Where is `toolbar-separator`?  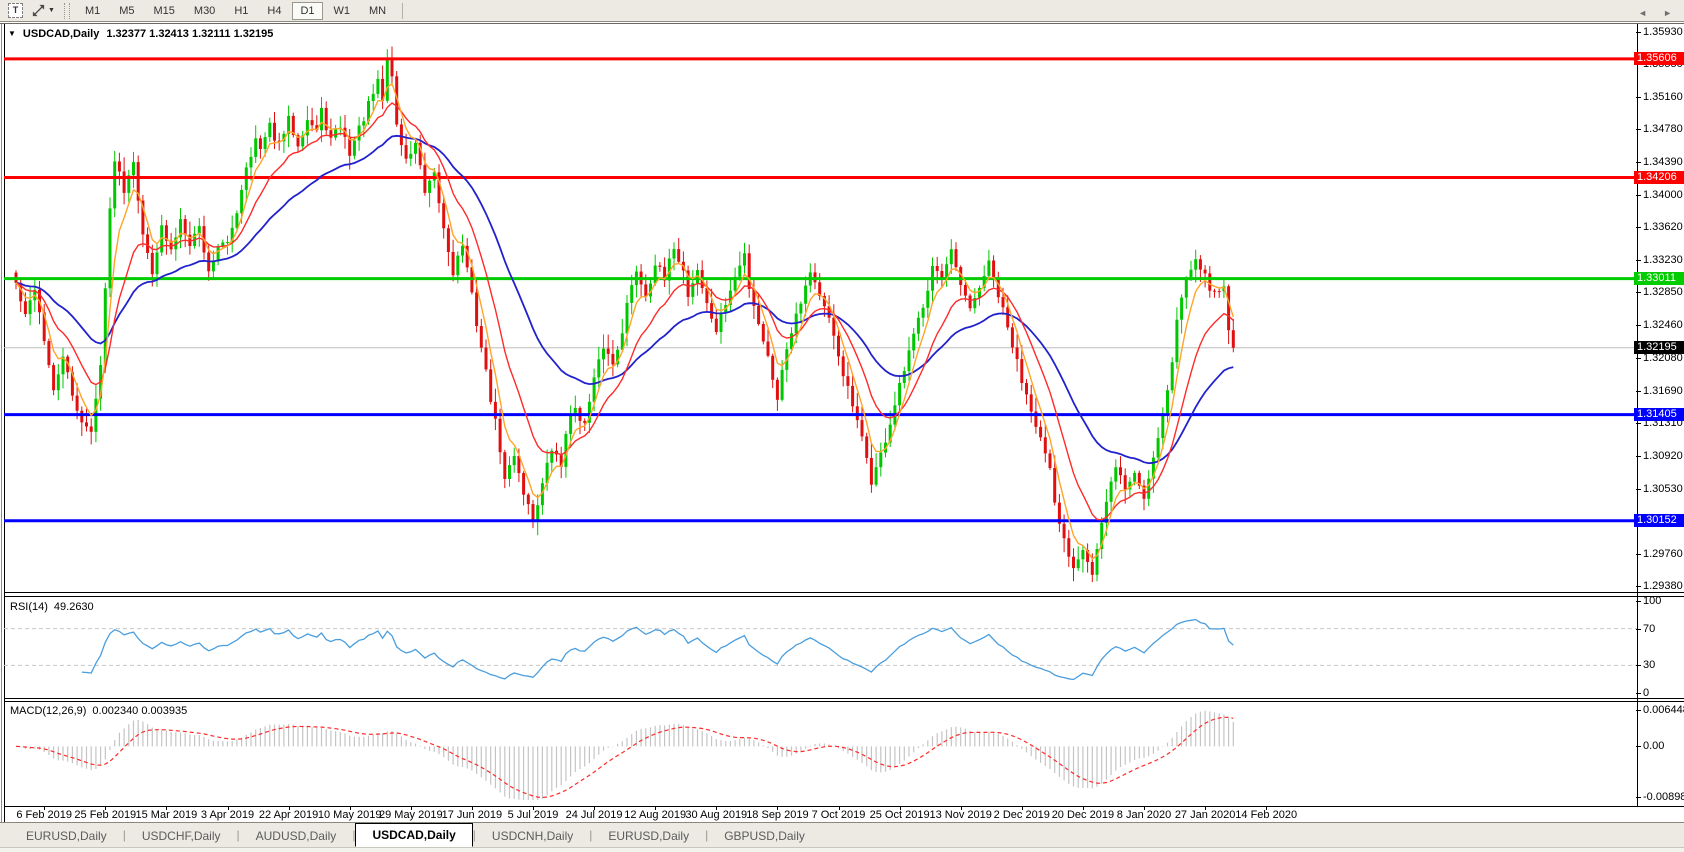 toolbar-separator is located at coordinates (403, 10).